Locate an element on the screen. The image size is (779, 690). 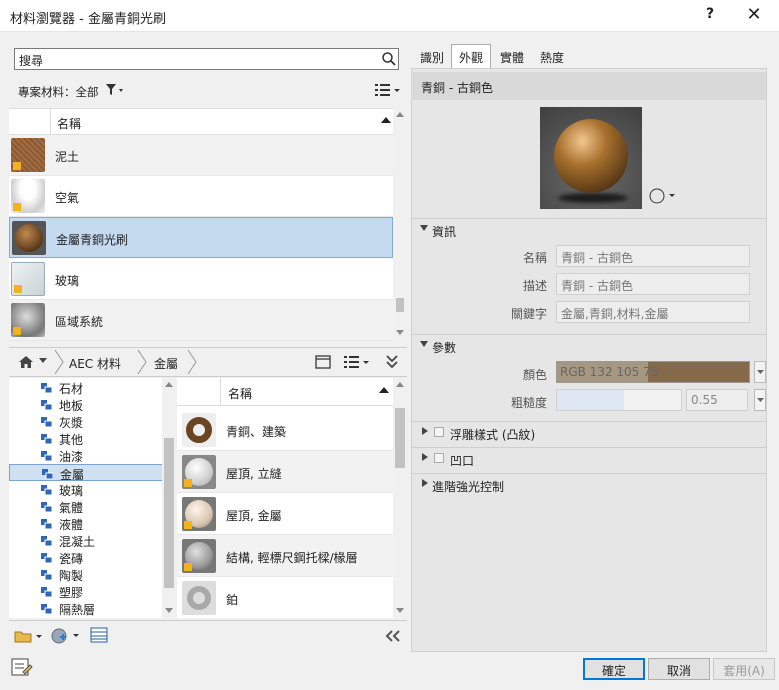
color-field: RGB 132 105 75 is located at coordinates (653, 372).